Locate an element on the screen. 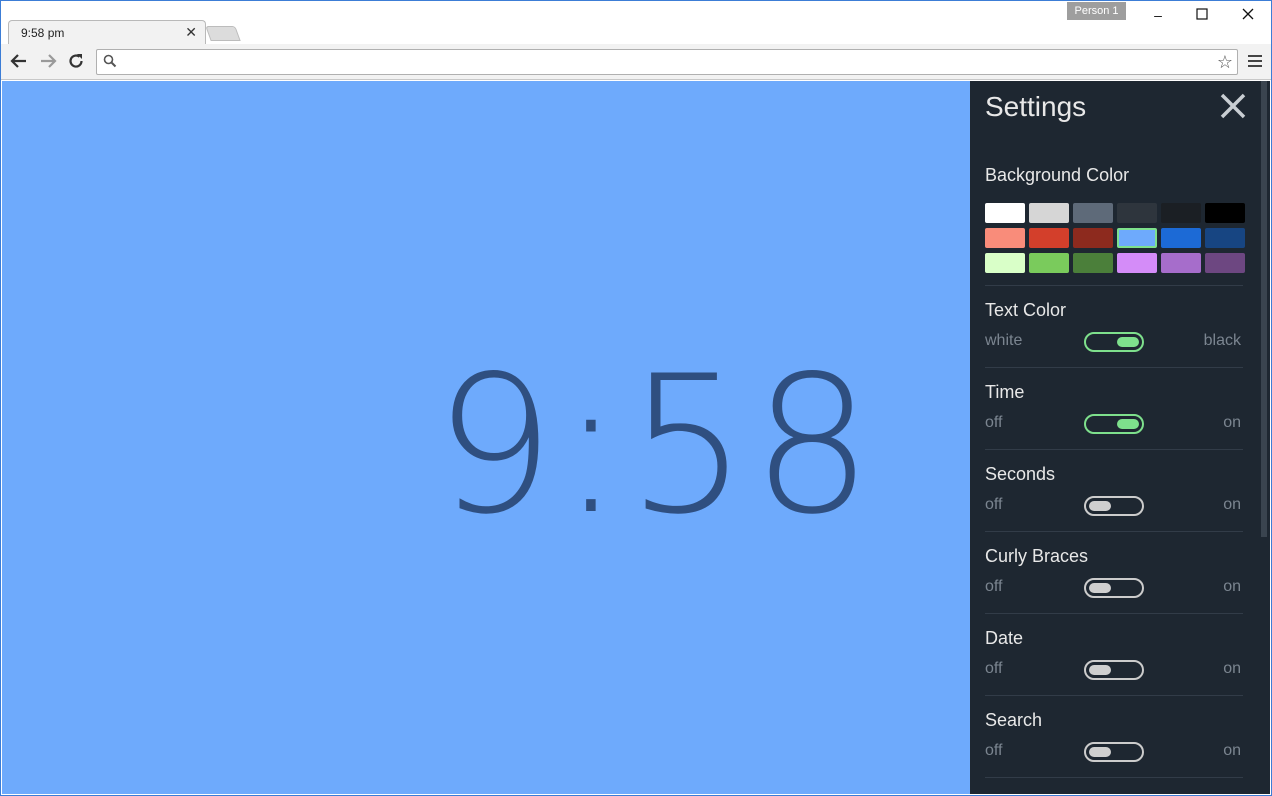 The height and width of the screenshot is (796, 1272). background-color-section: Background Color is located at coordinates (1115, 225).